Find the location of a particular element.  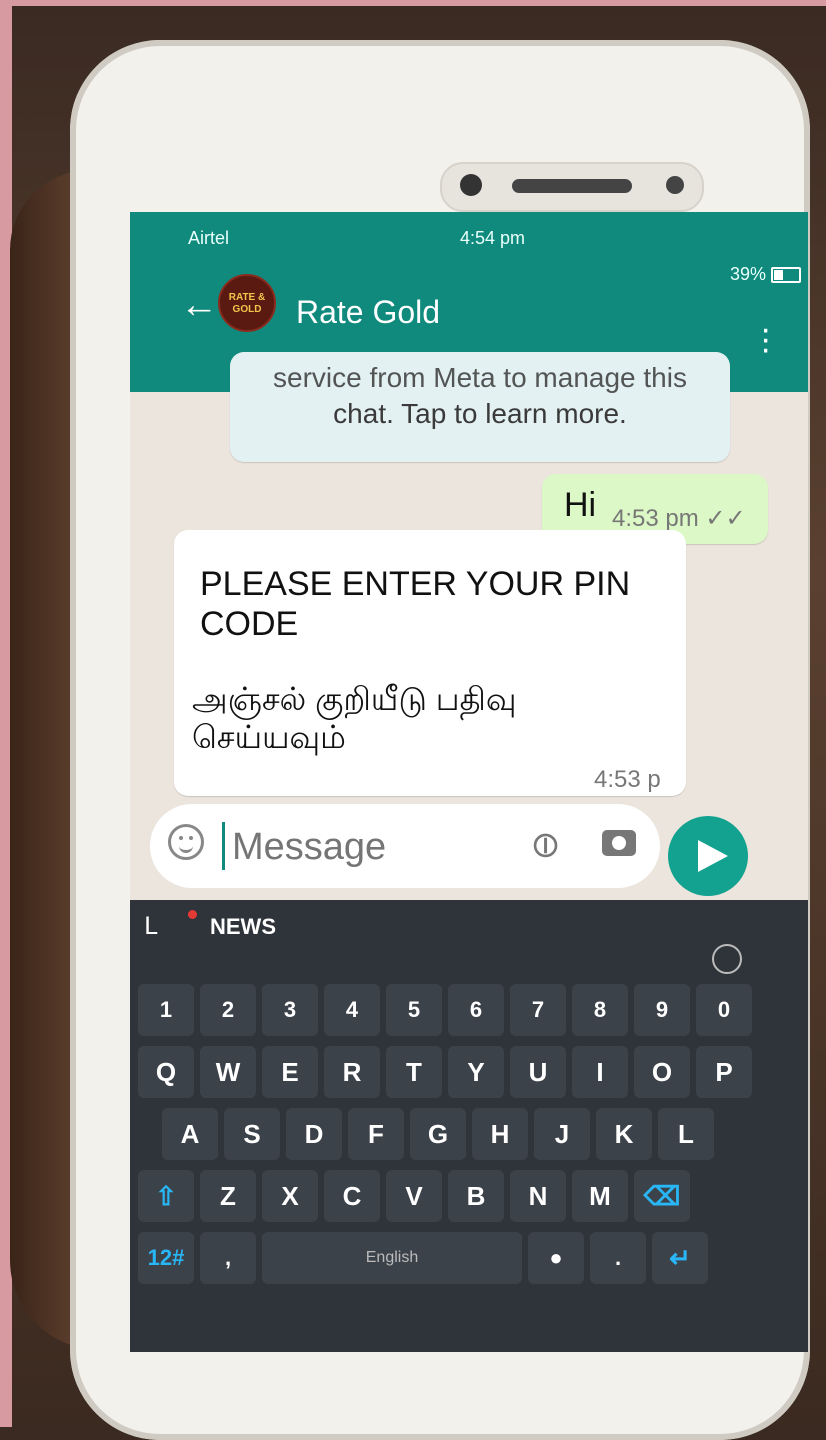

key-w: W is located at coordinates (228, 1072).